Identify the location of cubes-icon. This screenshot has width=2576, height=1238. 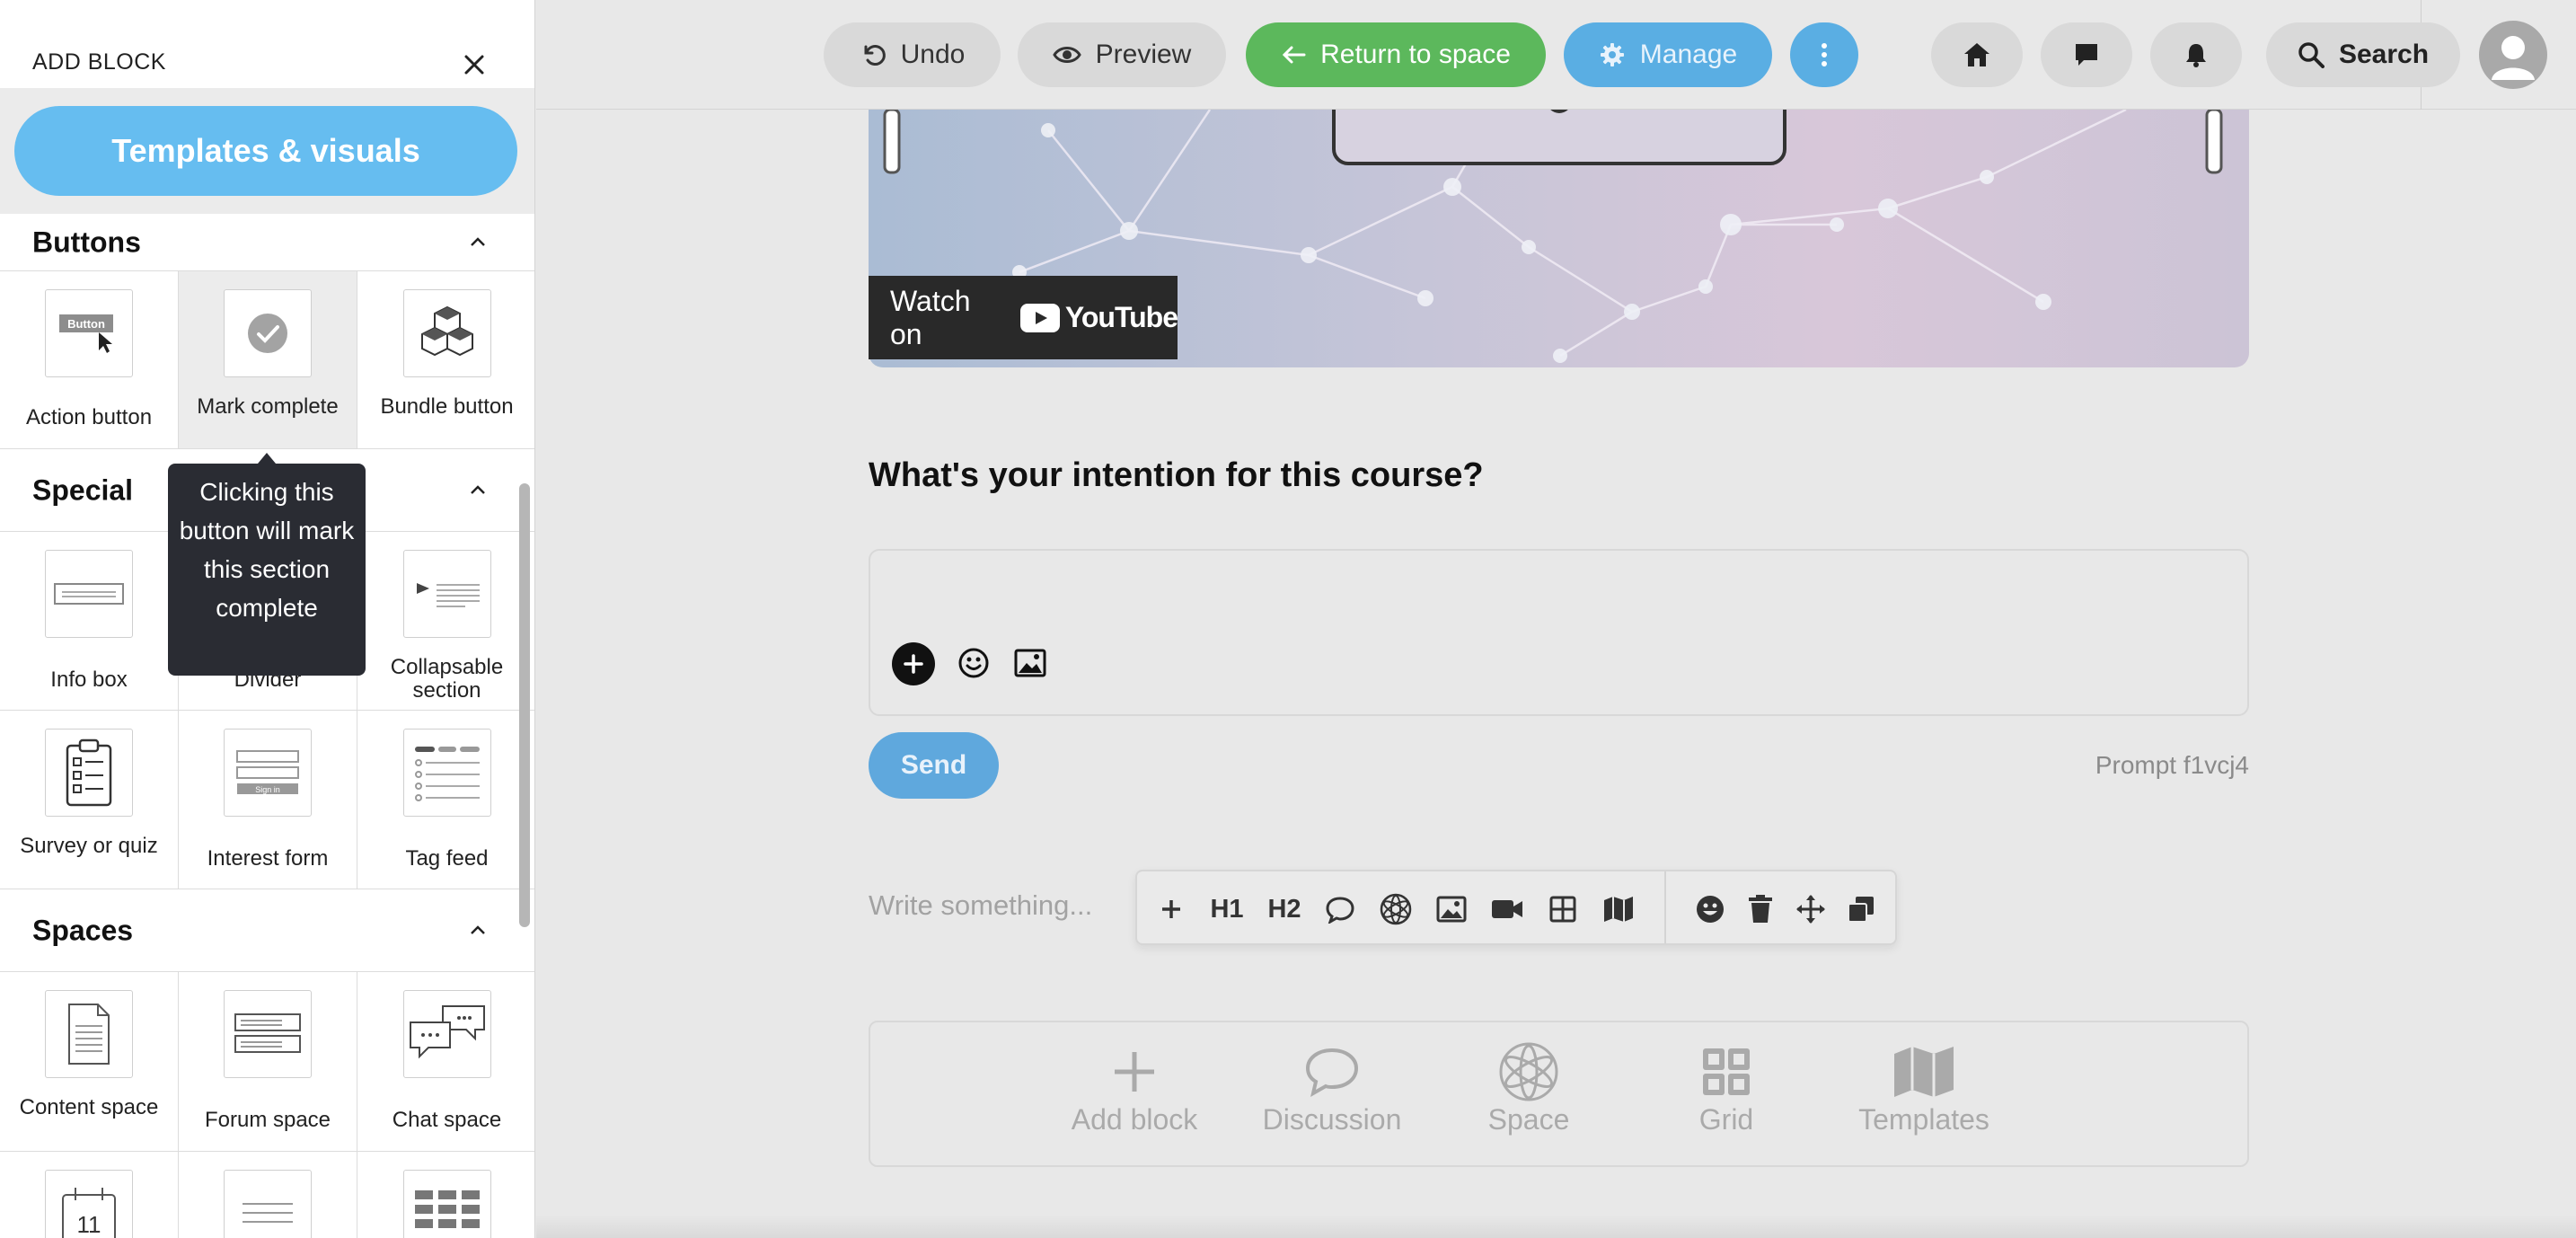
(446, 333).